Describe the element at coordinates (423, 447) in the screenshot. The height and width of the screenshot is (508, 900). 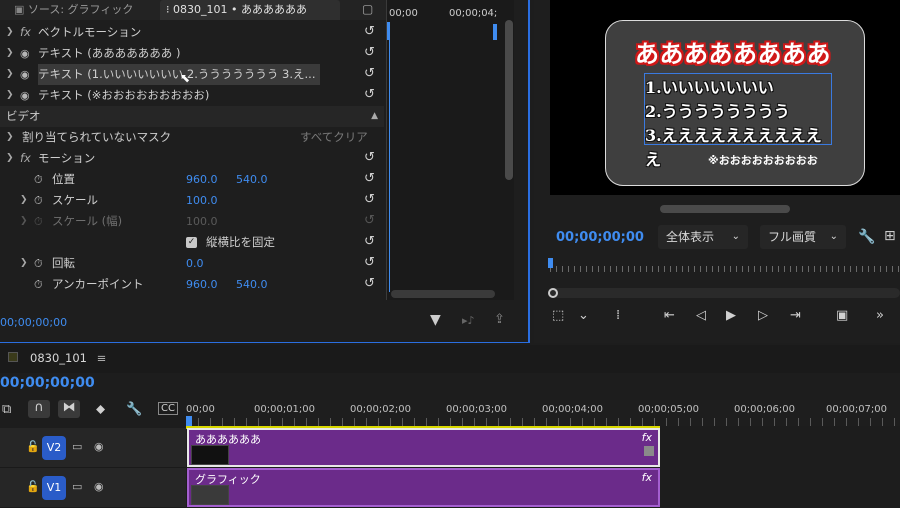
I see `clip-v2: ああああああ fx` at that location.